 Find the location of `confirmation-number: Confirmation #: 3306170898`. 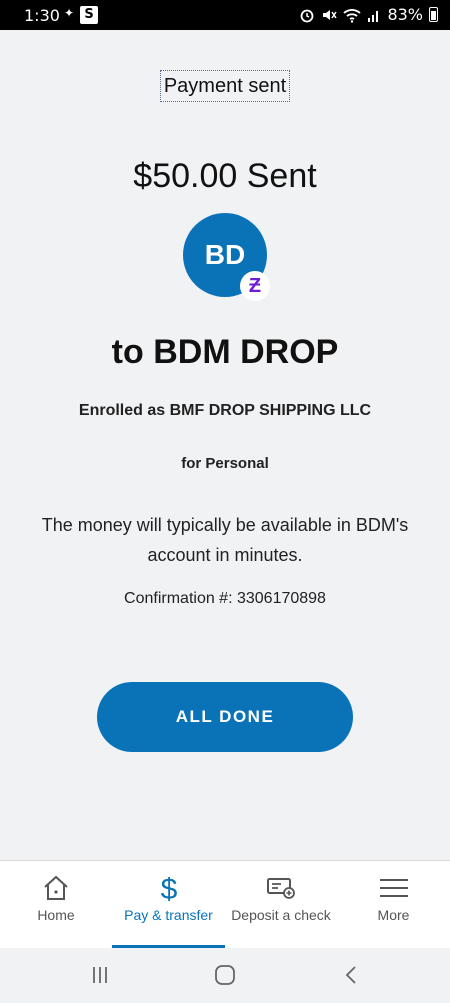

confirmation-number: Confirmation #: 3306170898 is located at coordinates (225, 598).